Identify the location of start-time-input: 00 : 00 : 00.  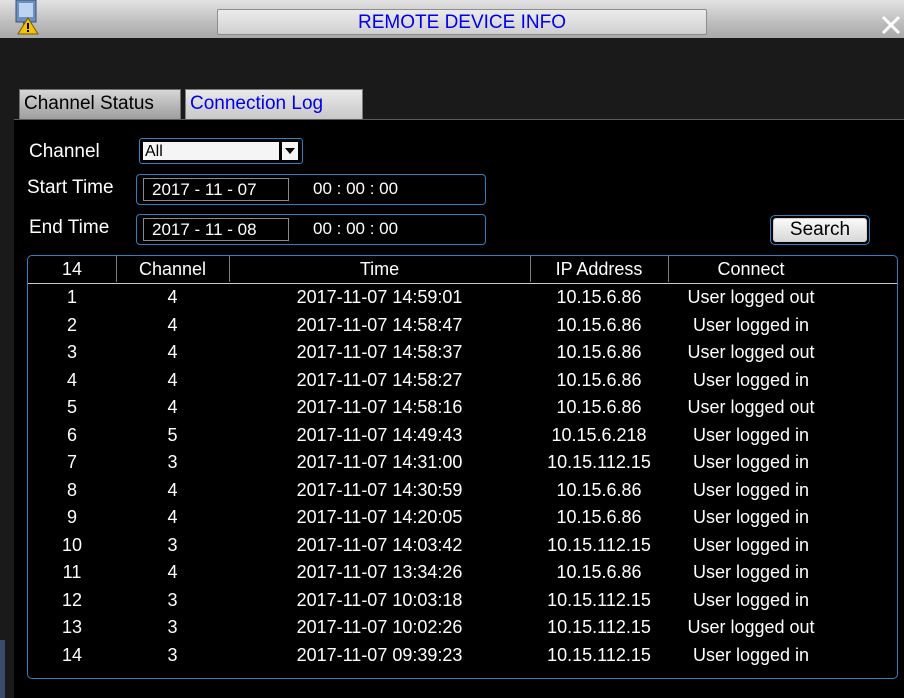
(396, 189).